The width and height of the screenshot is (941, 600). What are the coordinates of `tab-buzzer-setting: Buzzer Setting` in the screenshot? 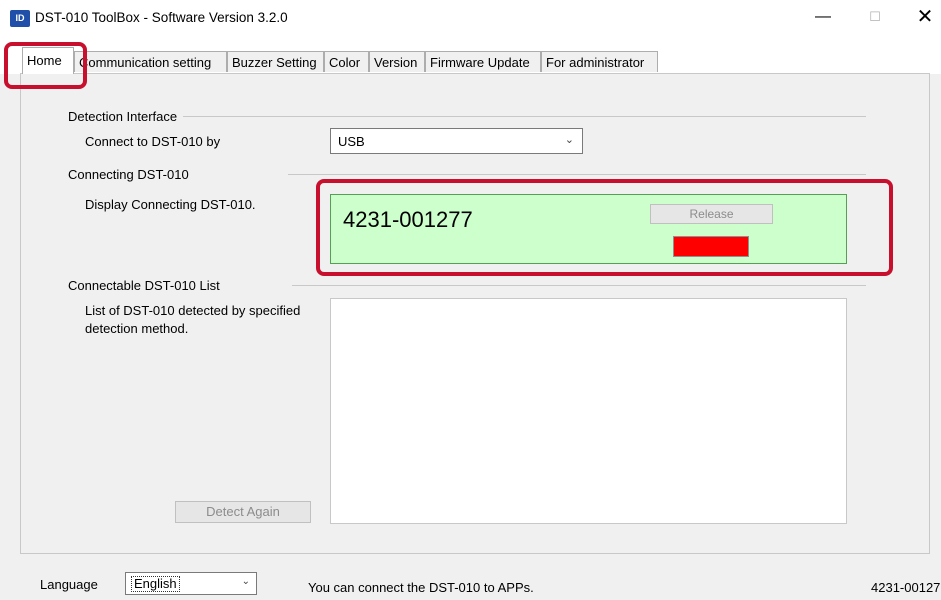 It's located at (275, 61).